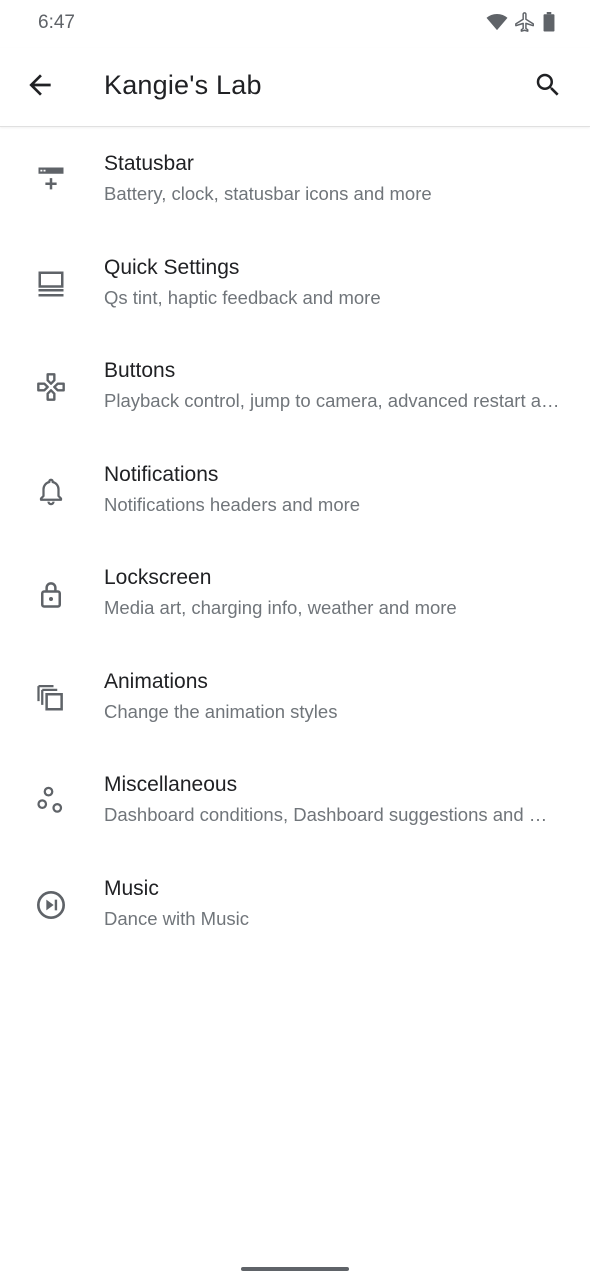 This screenshot has width=590, height=1280. Describe the element at coordinates (51, 387) in the screenshot. I see `gamepad-icon` at that location.